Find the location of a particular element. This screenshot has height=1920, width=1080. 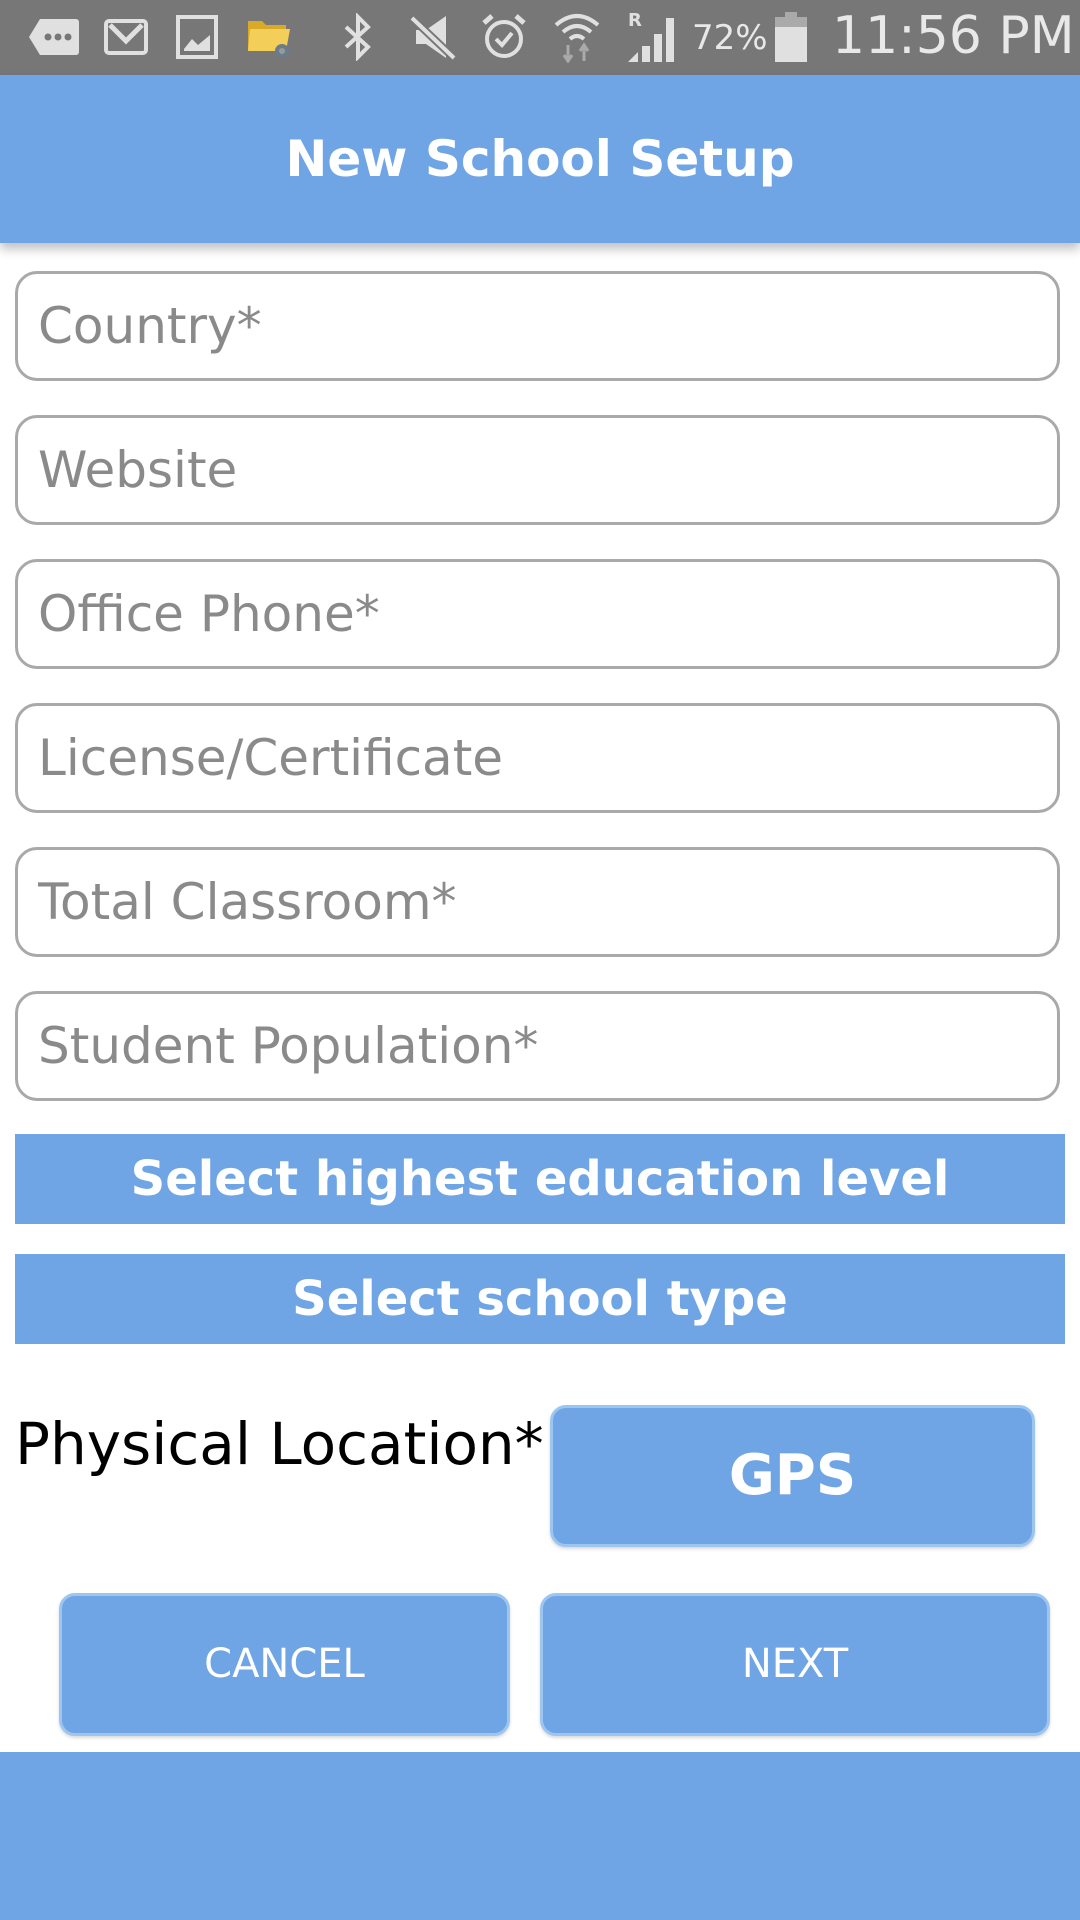

office-phone-field-container is located at coordinates (537, 614).